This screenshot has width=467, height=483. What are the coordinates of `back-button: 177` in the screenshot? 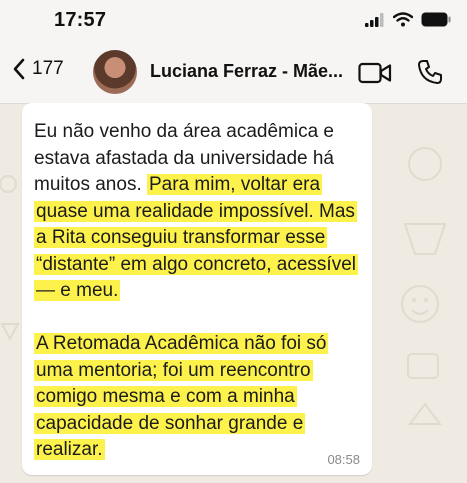 It's located at (38, 69).